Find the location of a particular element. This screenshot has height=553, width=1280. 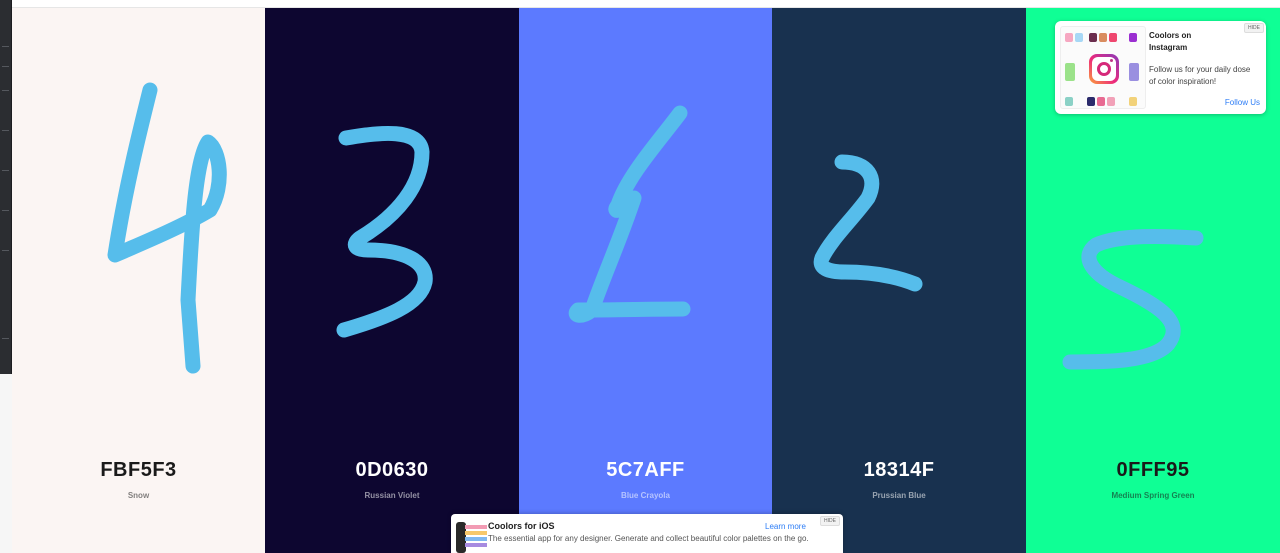

top-bar is located at coordinates (646, 4).